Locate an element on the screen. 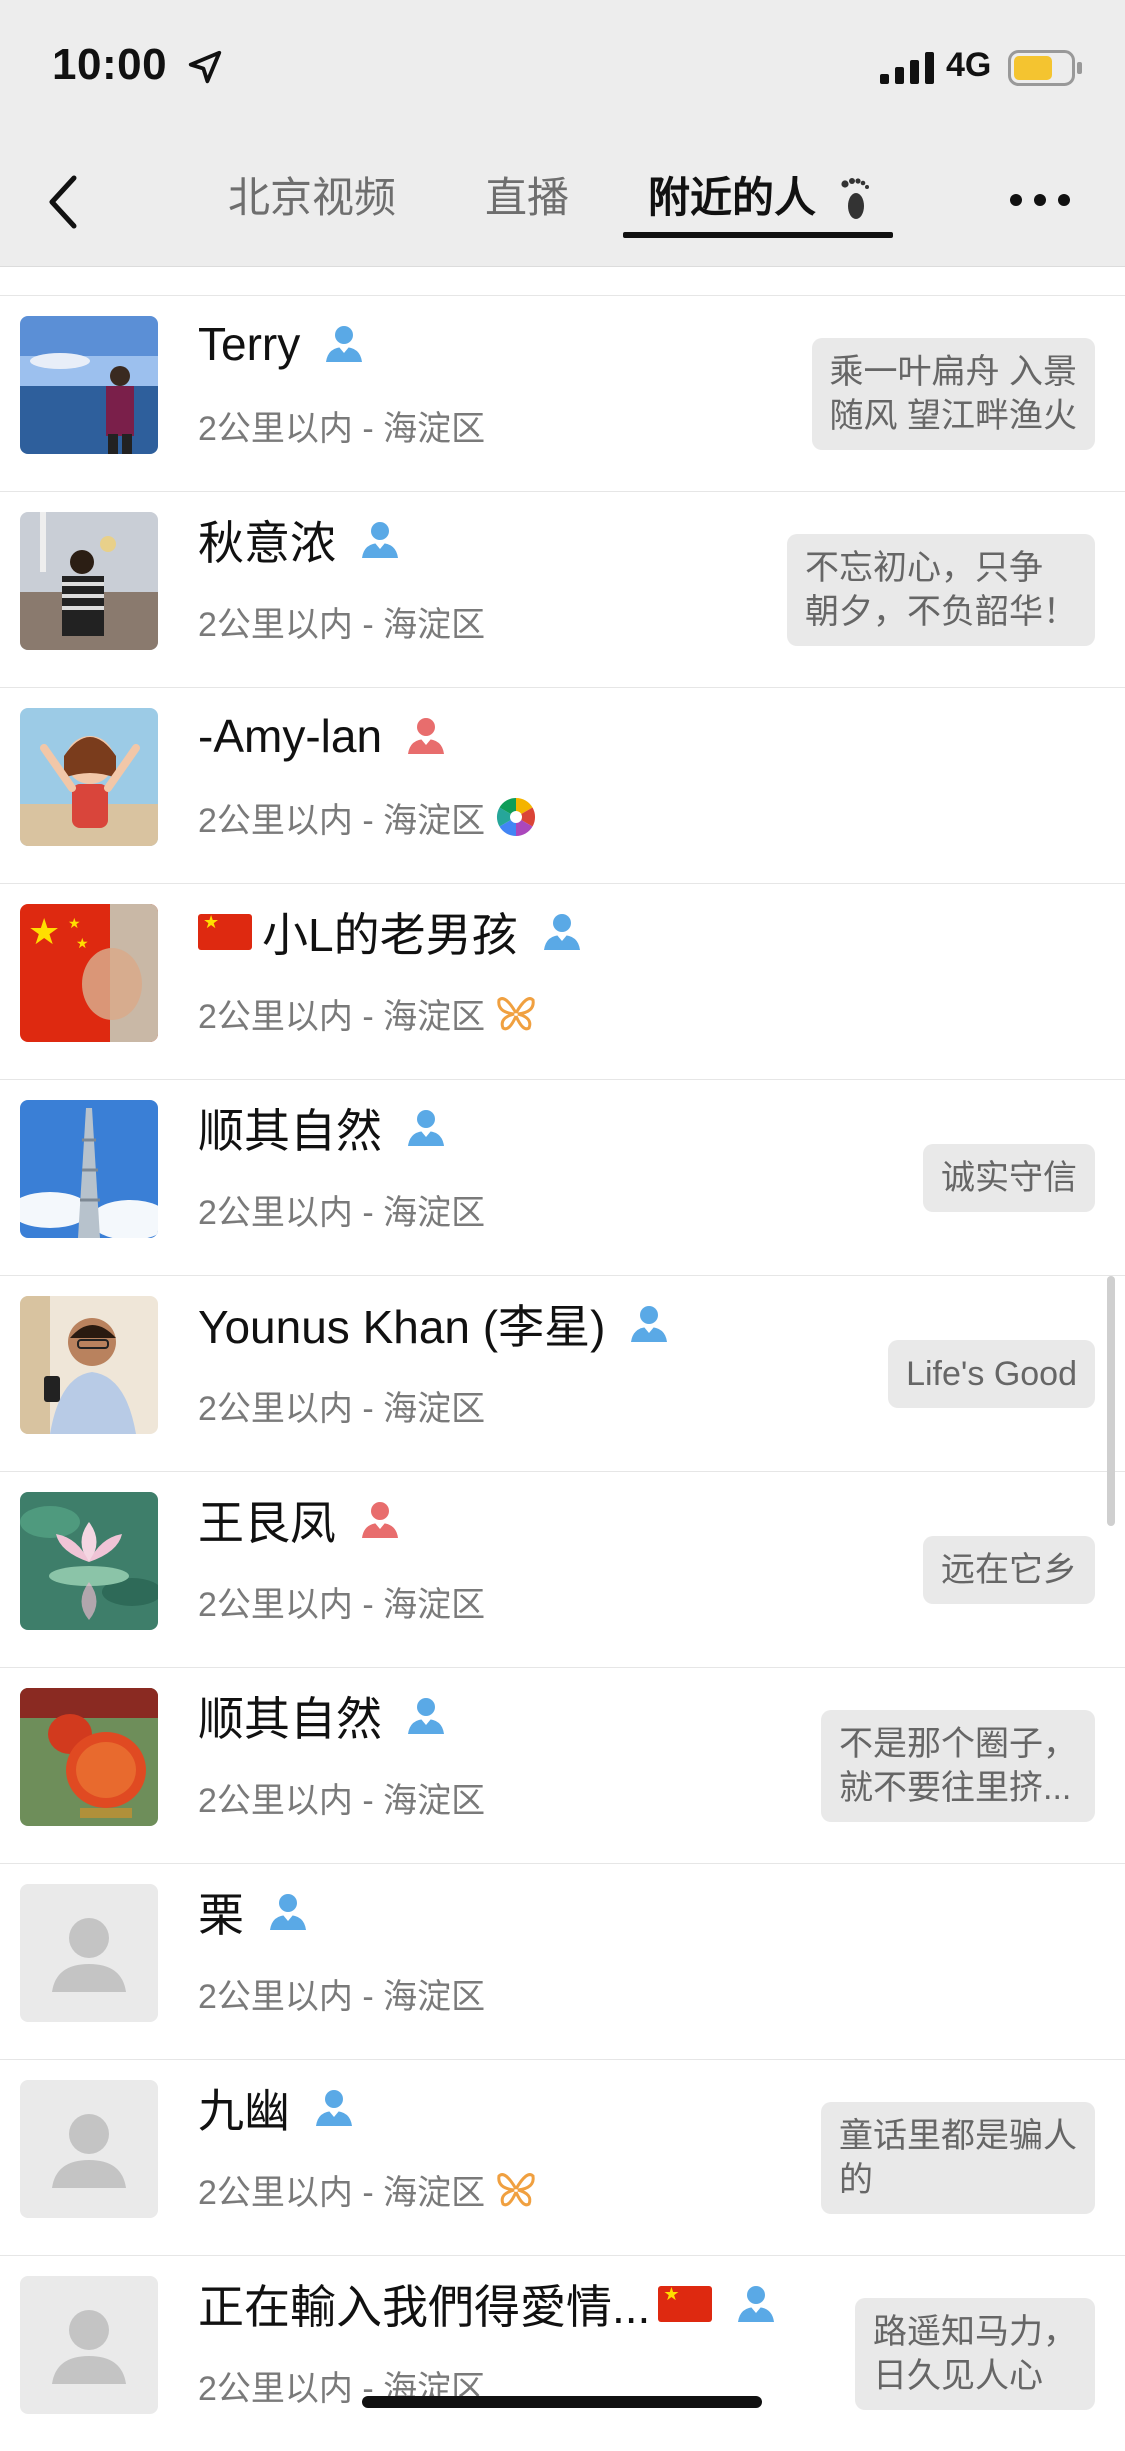 The height and width of the screenshot is (2451, 1125). name-line: 顺其自然 is located at coordinates (323, 1716).